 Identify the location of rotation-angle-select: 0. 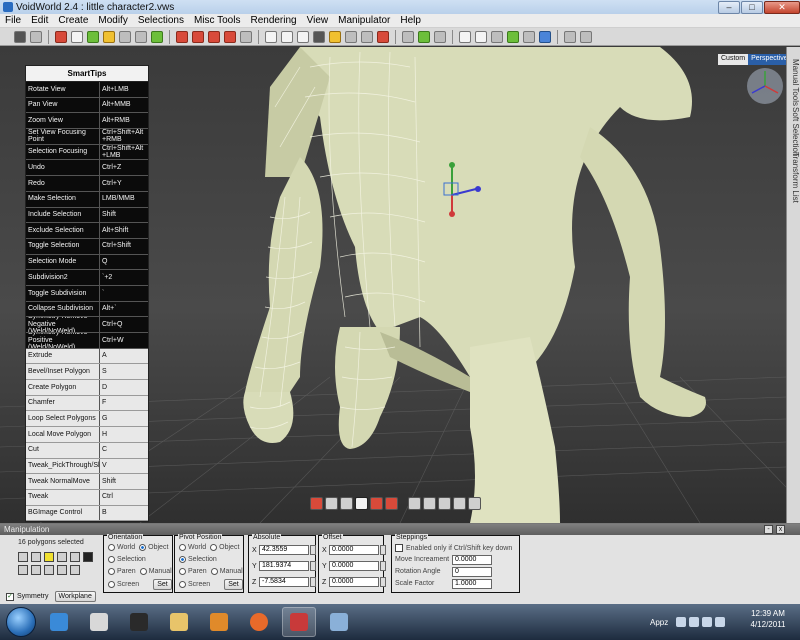
(472, 572).